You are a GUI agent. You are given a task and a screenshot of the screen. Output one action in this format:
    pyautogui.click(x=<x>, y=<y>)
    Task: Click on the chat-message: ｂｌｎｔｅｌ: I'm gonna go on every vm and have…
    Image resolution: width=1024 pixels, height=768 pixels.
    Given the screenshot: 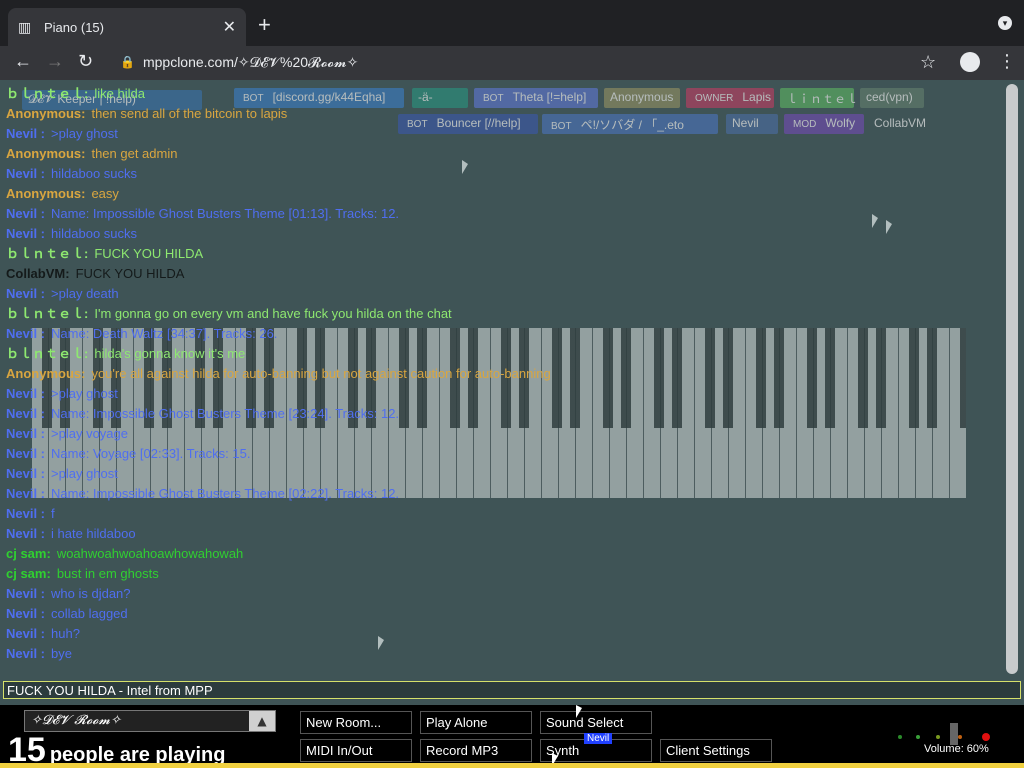 What is the action you would take?
    pyautogui.click(x=502, y=314)
    